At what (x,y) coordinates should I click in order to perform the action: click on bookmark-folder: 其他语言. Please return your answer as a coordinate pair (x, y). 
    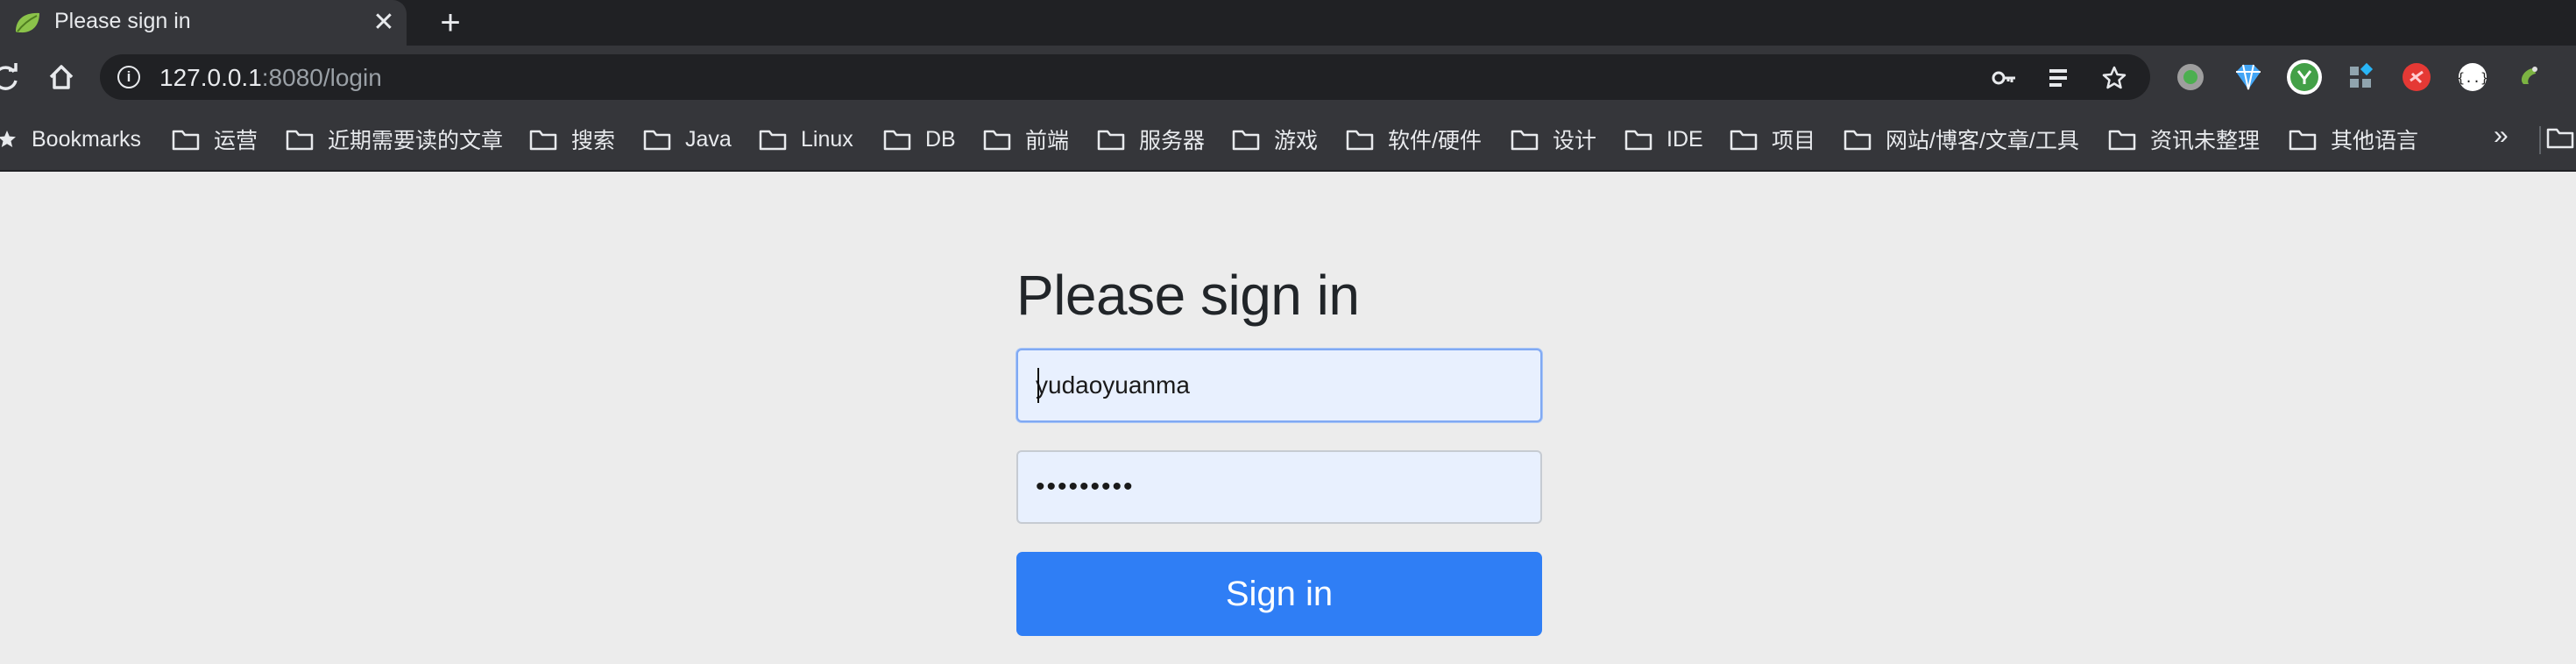
    Looking at the image, I should click on (2353, 139).